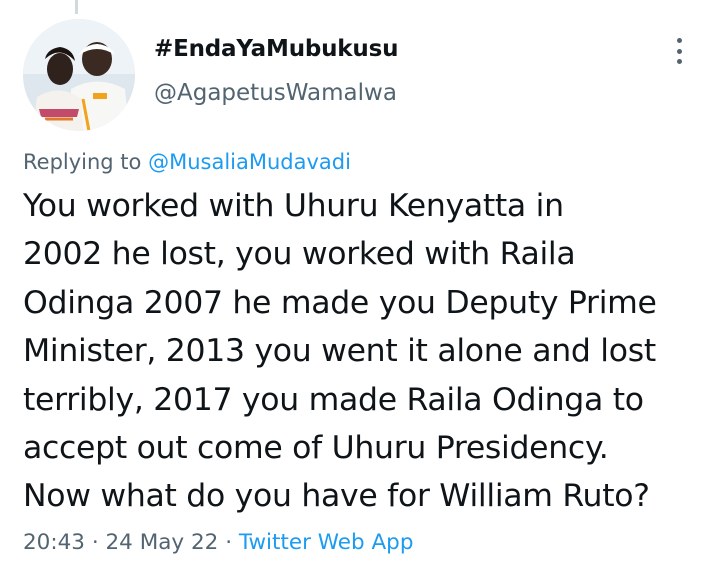 The width and height of the screenshot is (720, 578). What do you see at coordinates (293, 206) in the screenshot?
I see `tweet-text-line: You worked with Uhuru Kenyatta in` at bounding box center [293, 206].